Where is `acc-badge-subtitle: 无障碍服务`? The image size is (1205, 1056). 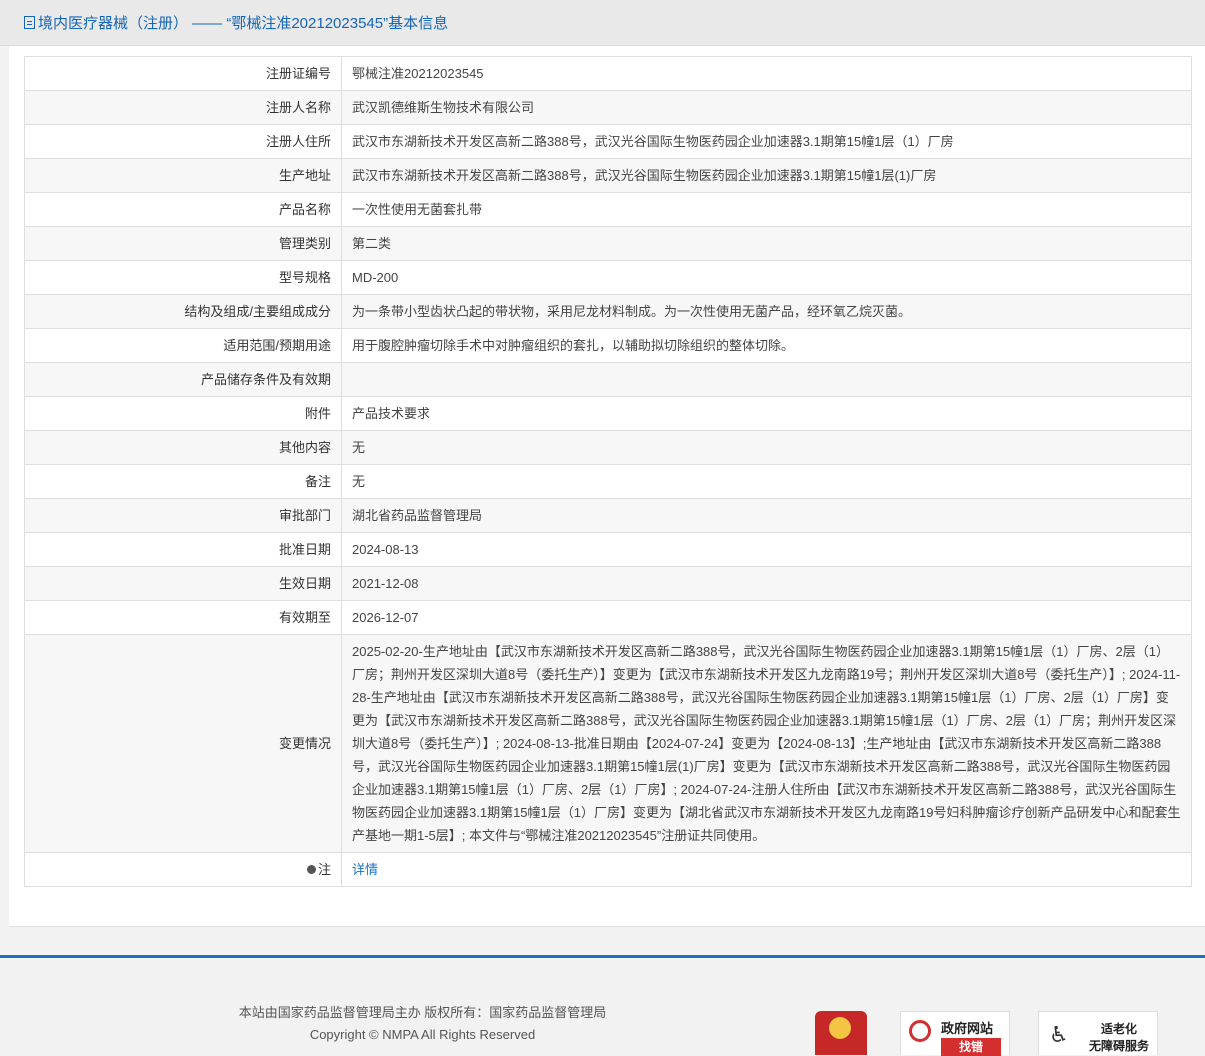 acc-badge-subtitle: 无障碍服务 is located at coordinates (1118, 1046).